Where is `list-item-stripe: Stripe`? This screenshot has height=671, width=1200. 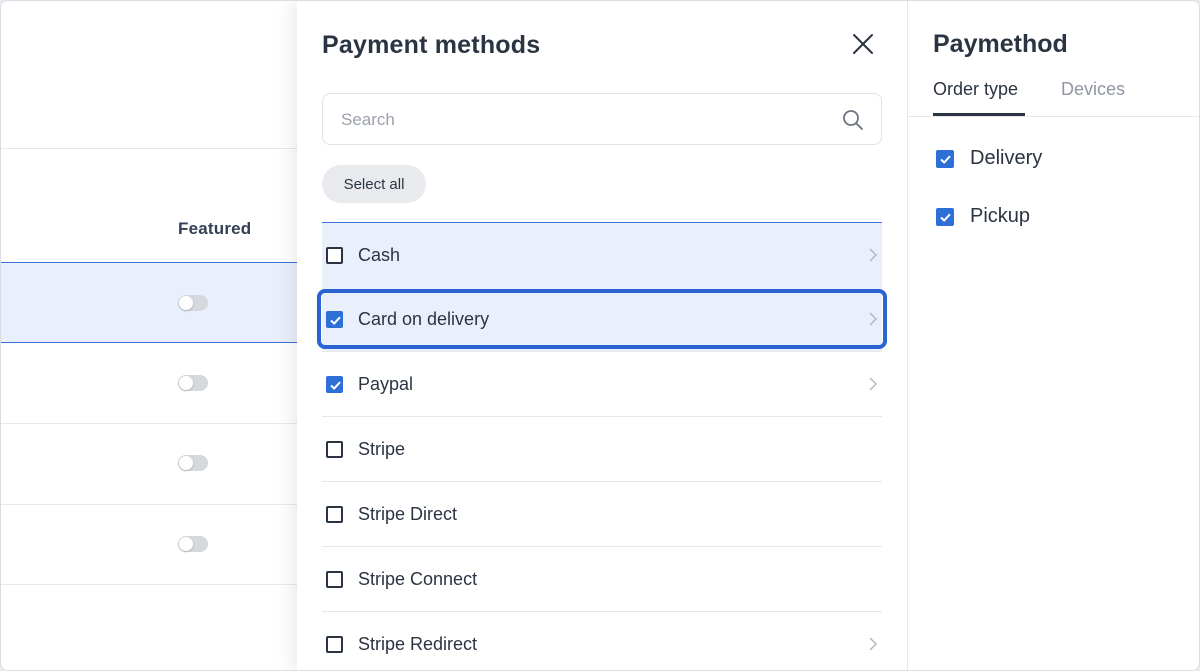
list-item-stripe: Stripe is located at coordinates (602, 449).